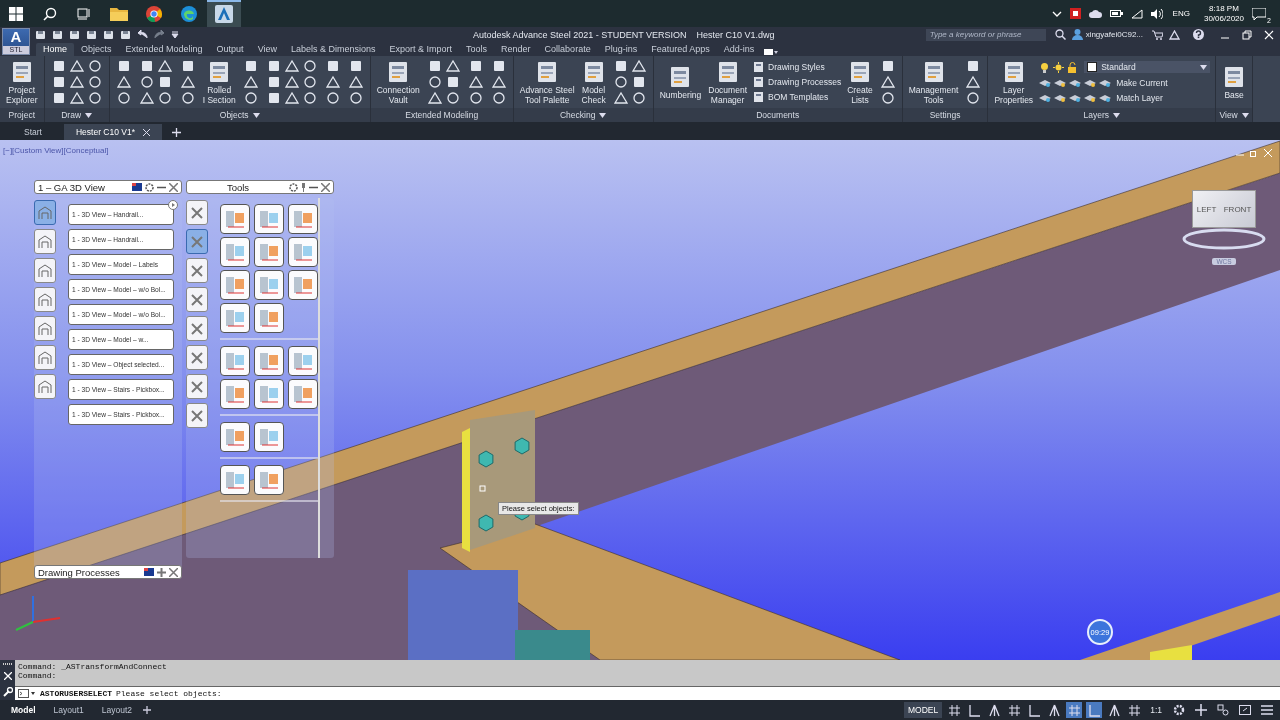 The image size is (1280, 720). Describe the element at coordinates (1077, 34) in the screenshot. I see `user-icon` at that location.